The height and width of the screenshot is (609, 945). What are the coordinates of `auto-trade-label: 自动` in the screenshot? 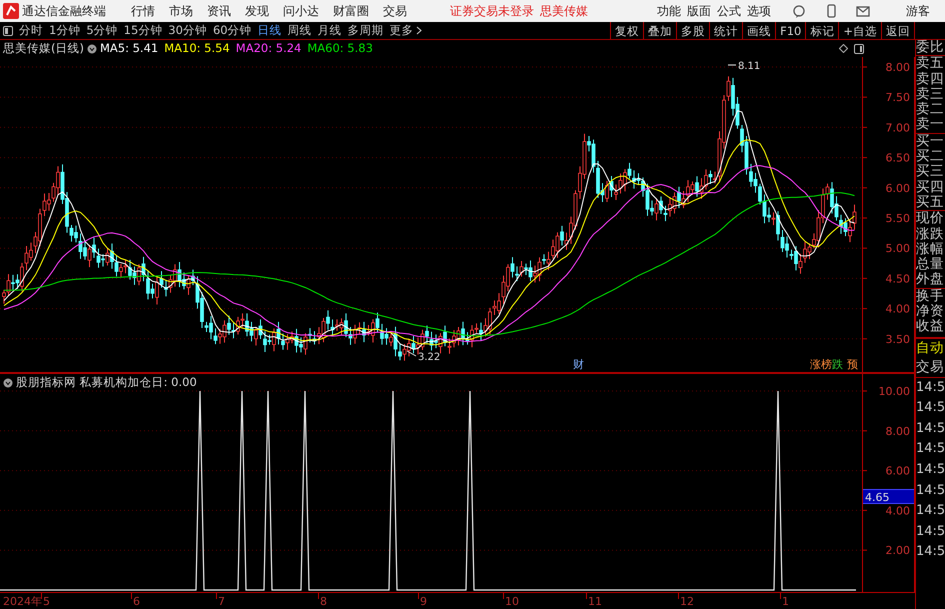 It's located at (930, 348).